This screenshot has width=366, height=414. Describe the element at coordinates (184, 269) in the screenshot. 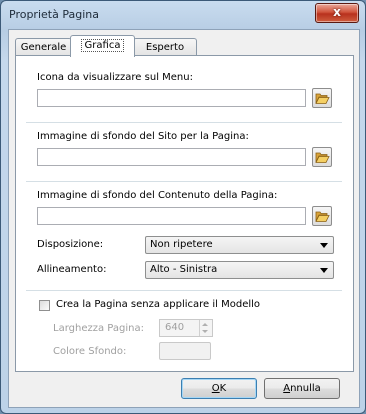

I see `alignment-selected-value: Alto - Sinistra` at that location.